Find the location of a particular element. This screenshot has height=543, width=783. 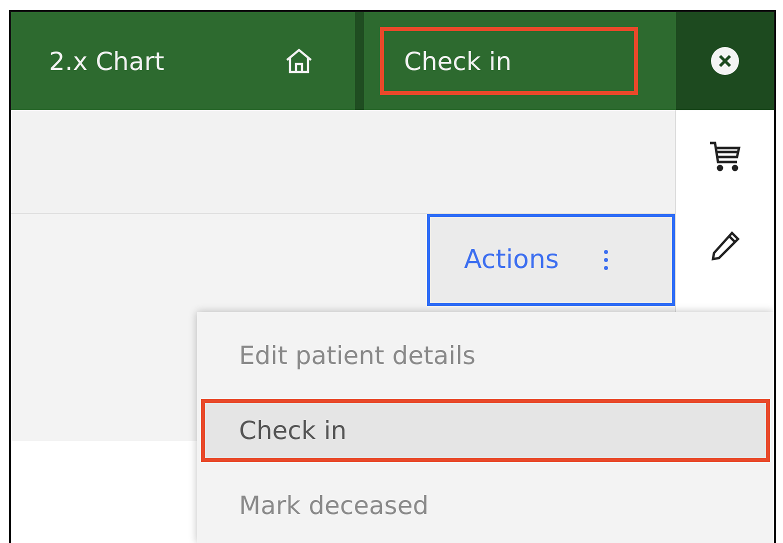

overflow-menu-icon is located at coordinates (605, 260).